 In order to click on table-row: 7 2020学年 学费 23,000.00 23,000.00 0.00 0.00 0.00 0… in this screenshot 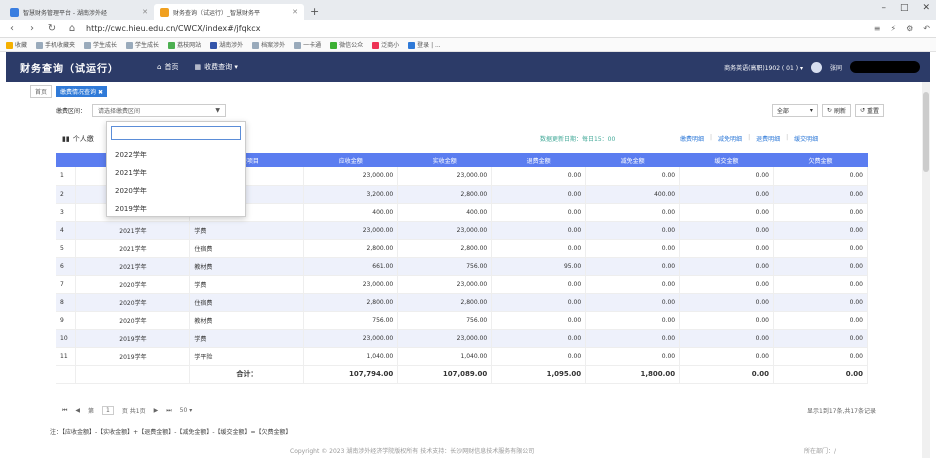, I will do `click(462, 284)`.